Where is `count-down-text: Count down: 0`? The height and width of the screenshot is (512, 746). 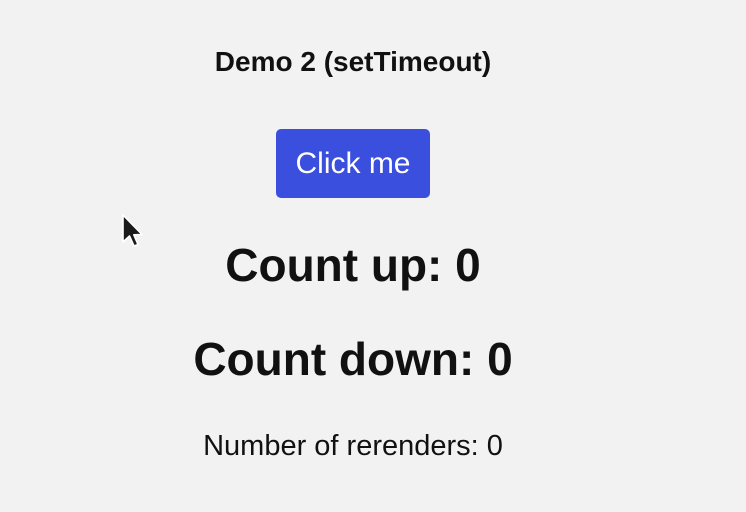
count-down-text: Count down: 0 is located at coordinates (353, 359).